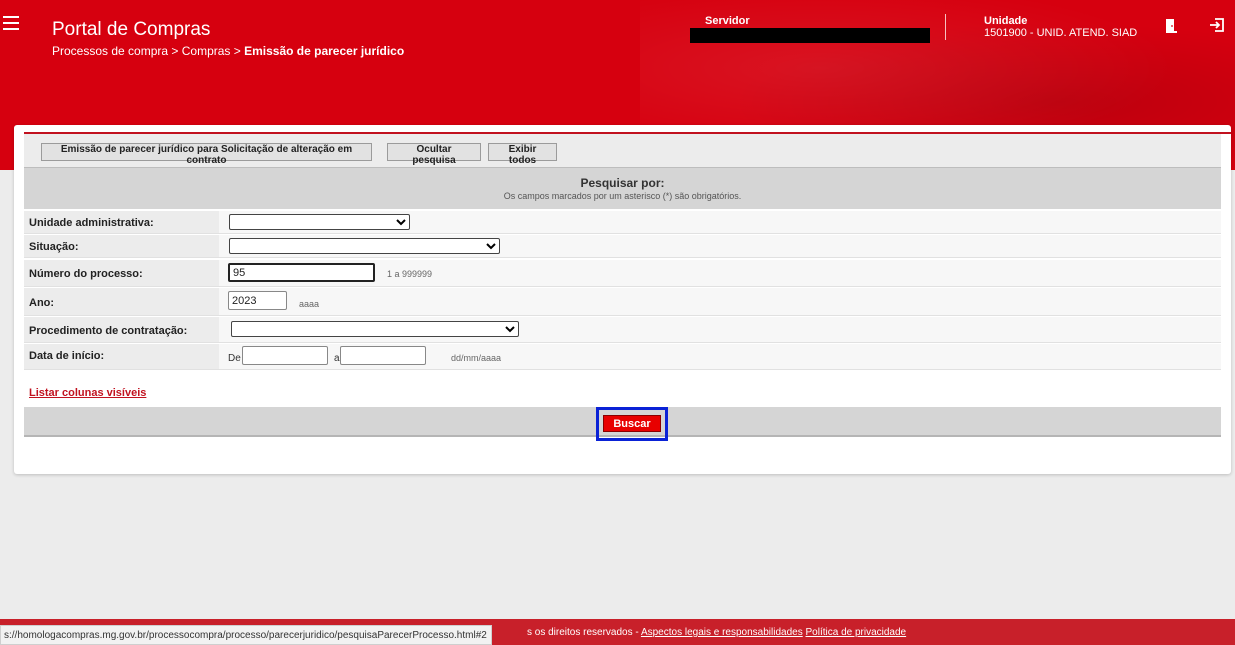 Image resolution: width=1235 pixels, height=645 pixels. What do you see at coordinates (337, 358) in the screenshot?
I see `data-a-label: a` at bounding box center [337, 358].